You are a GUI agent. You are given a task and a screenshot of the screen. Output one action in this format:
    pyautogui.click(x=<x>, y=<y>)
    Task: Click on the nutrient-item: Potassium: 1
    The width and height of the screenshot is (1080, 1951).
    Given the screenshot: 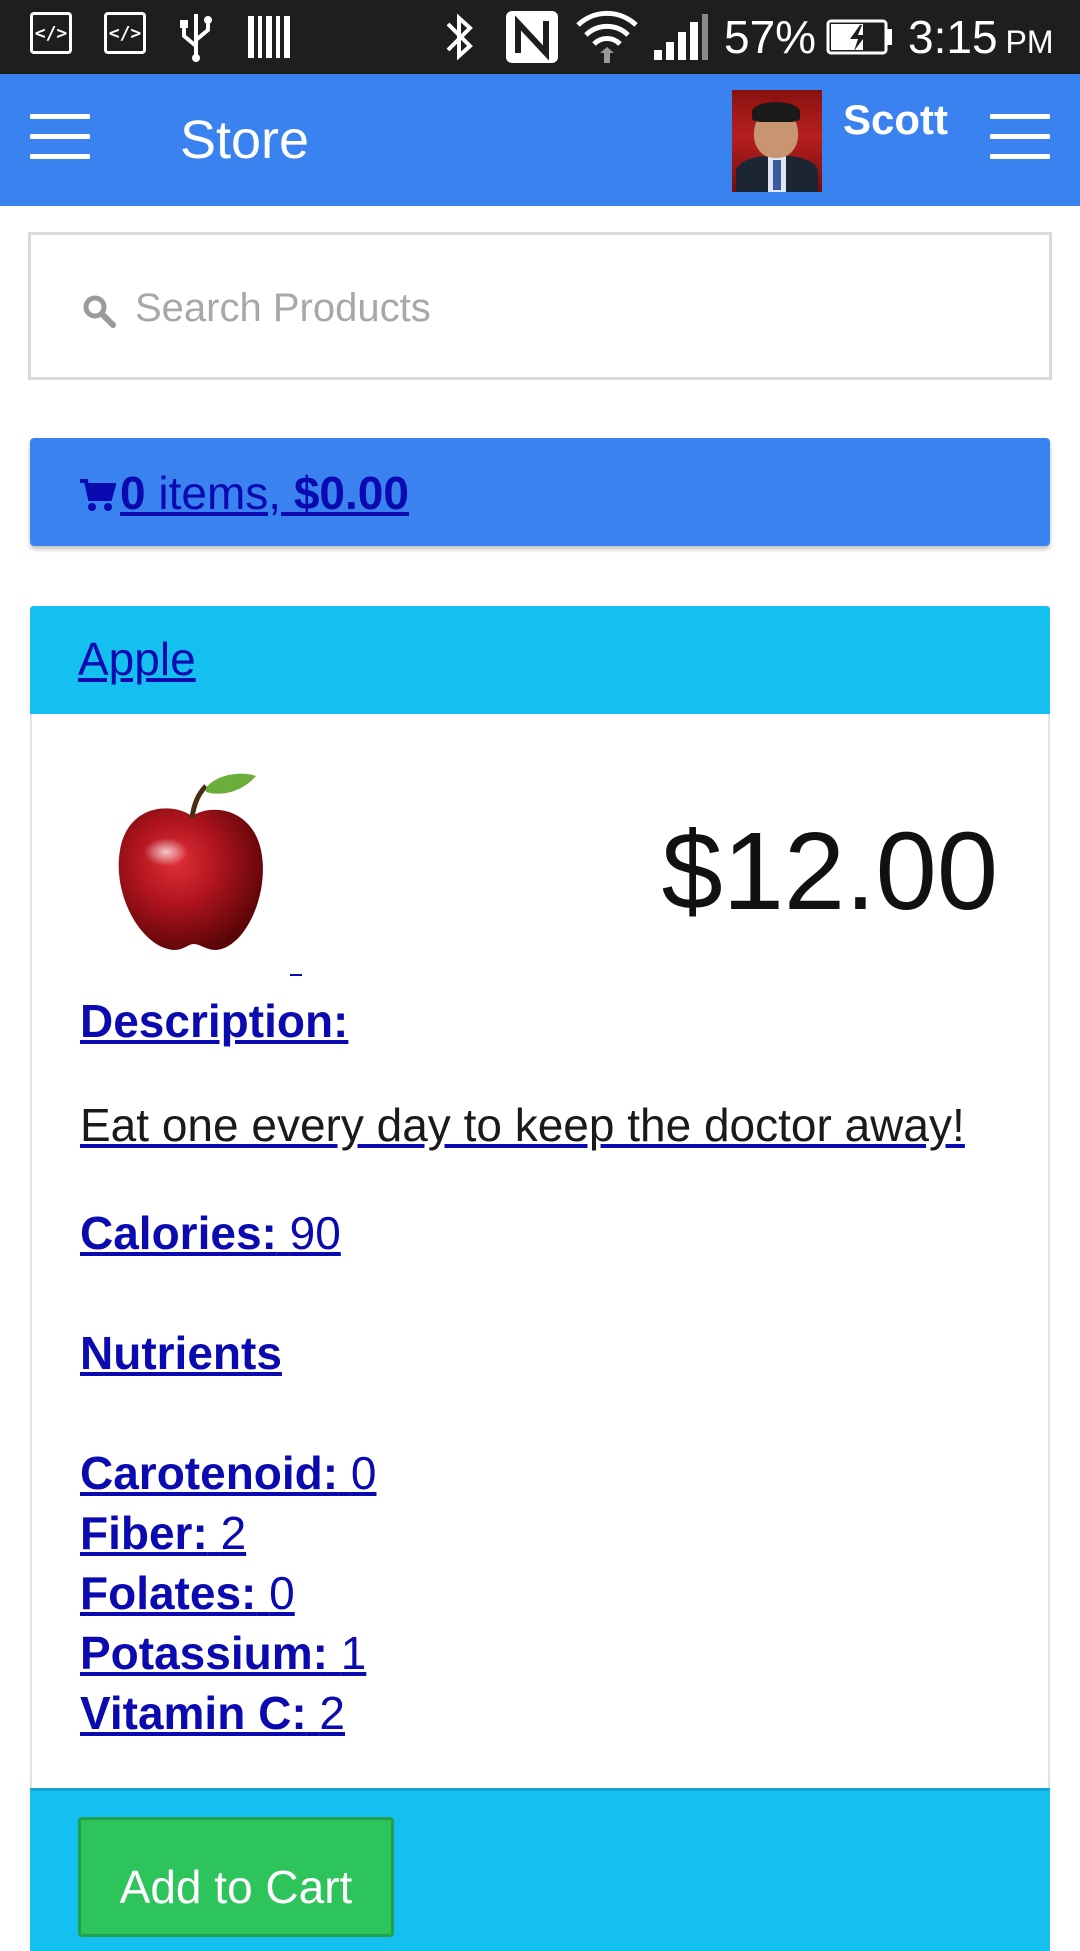 What is the action you would take?
    pyautogui.click(x=223, y=1653)
    